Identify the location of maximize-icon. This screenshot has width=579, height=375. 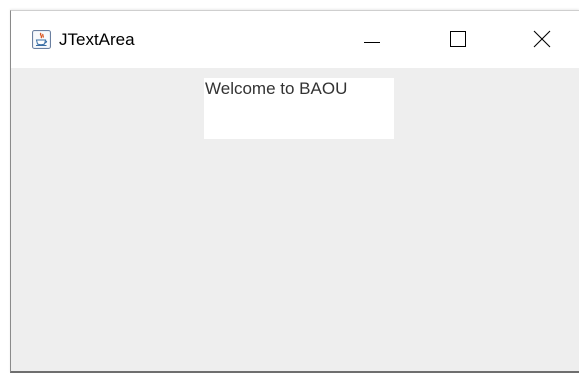
(458, 40).